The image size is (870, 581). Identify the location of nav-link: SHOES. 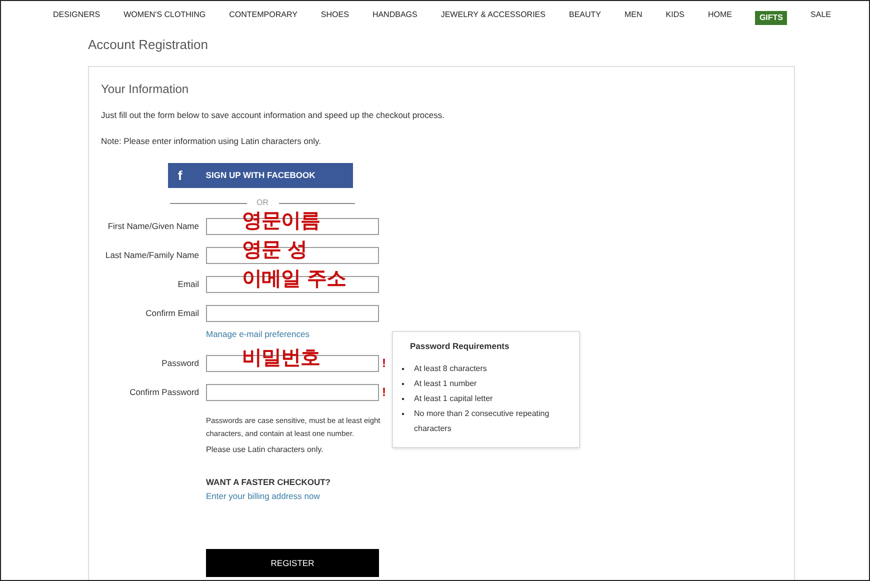
(334, 14).